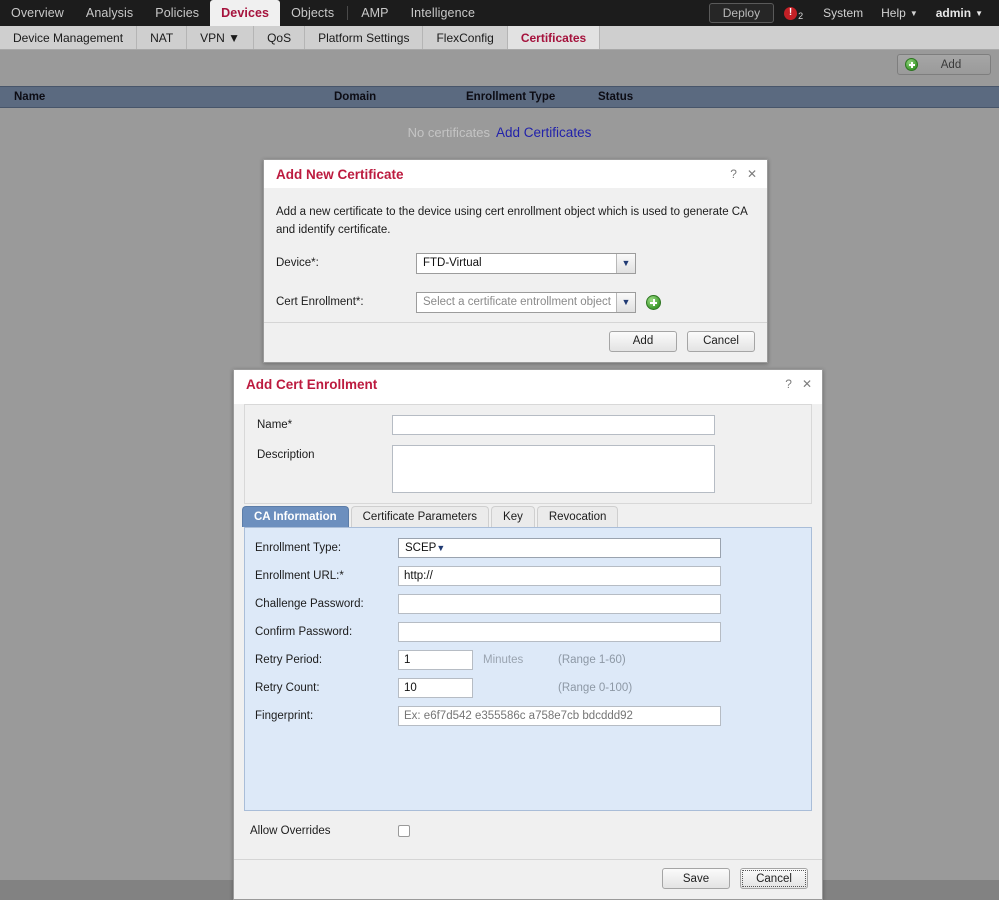 This screenshot has width=999, height=900. I want to click on add-cert-enrollment-icon-button, so click(653, 302).